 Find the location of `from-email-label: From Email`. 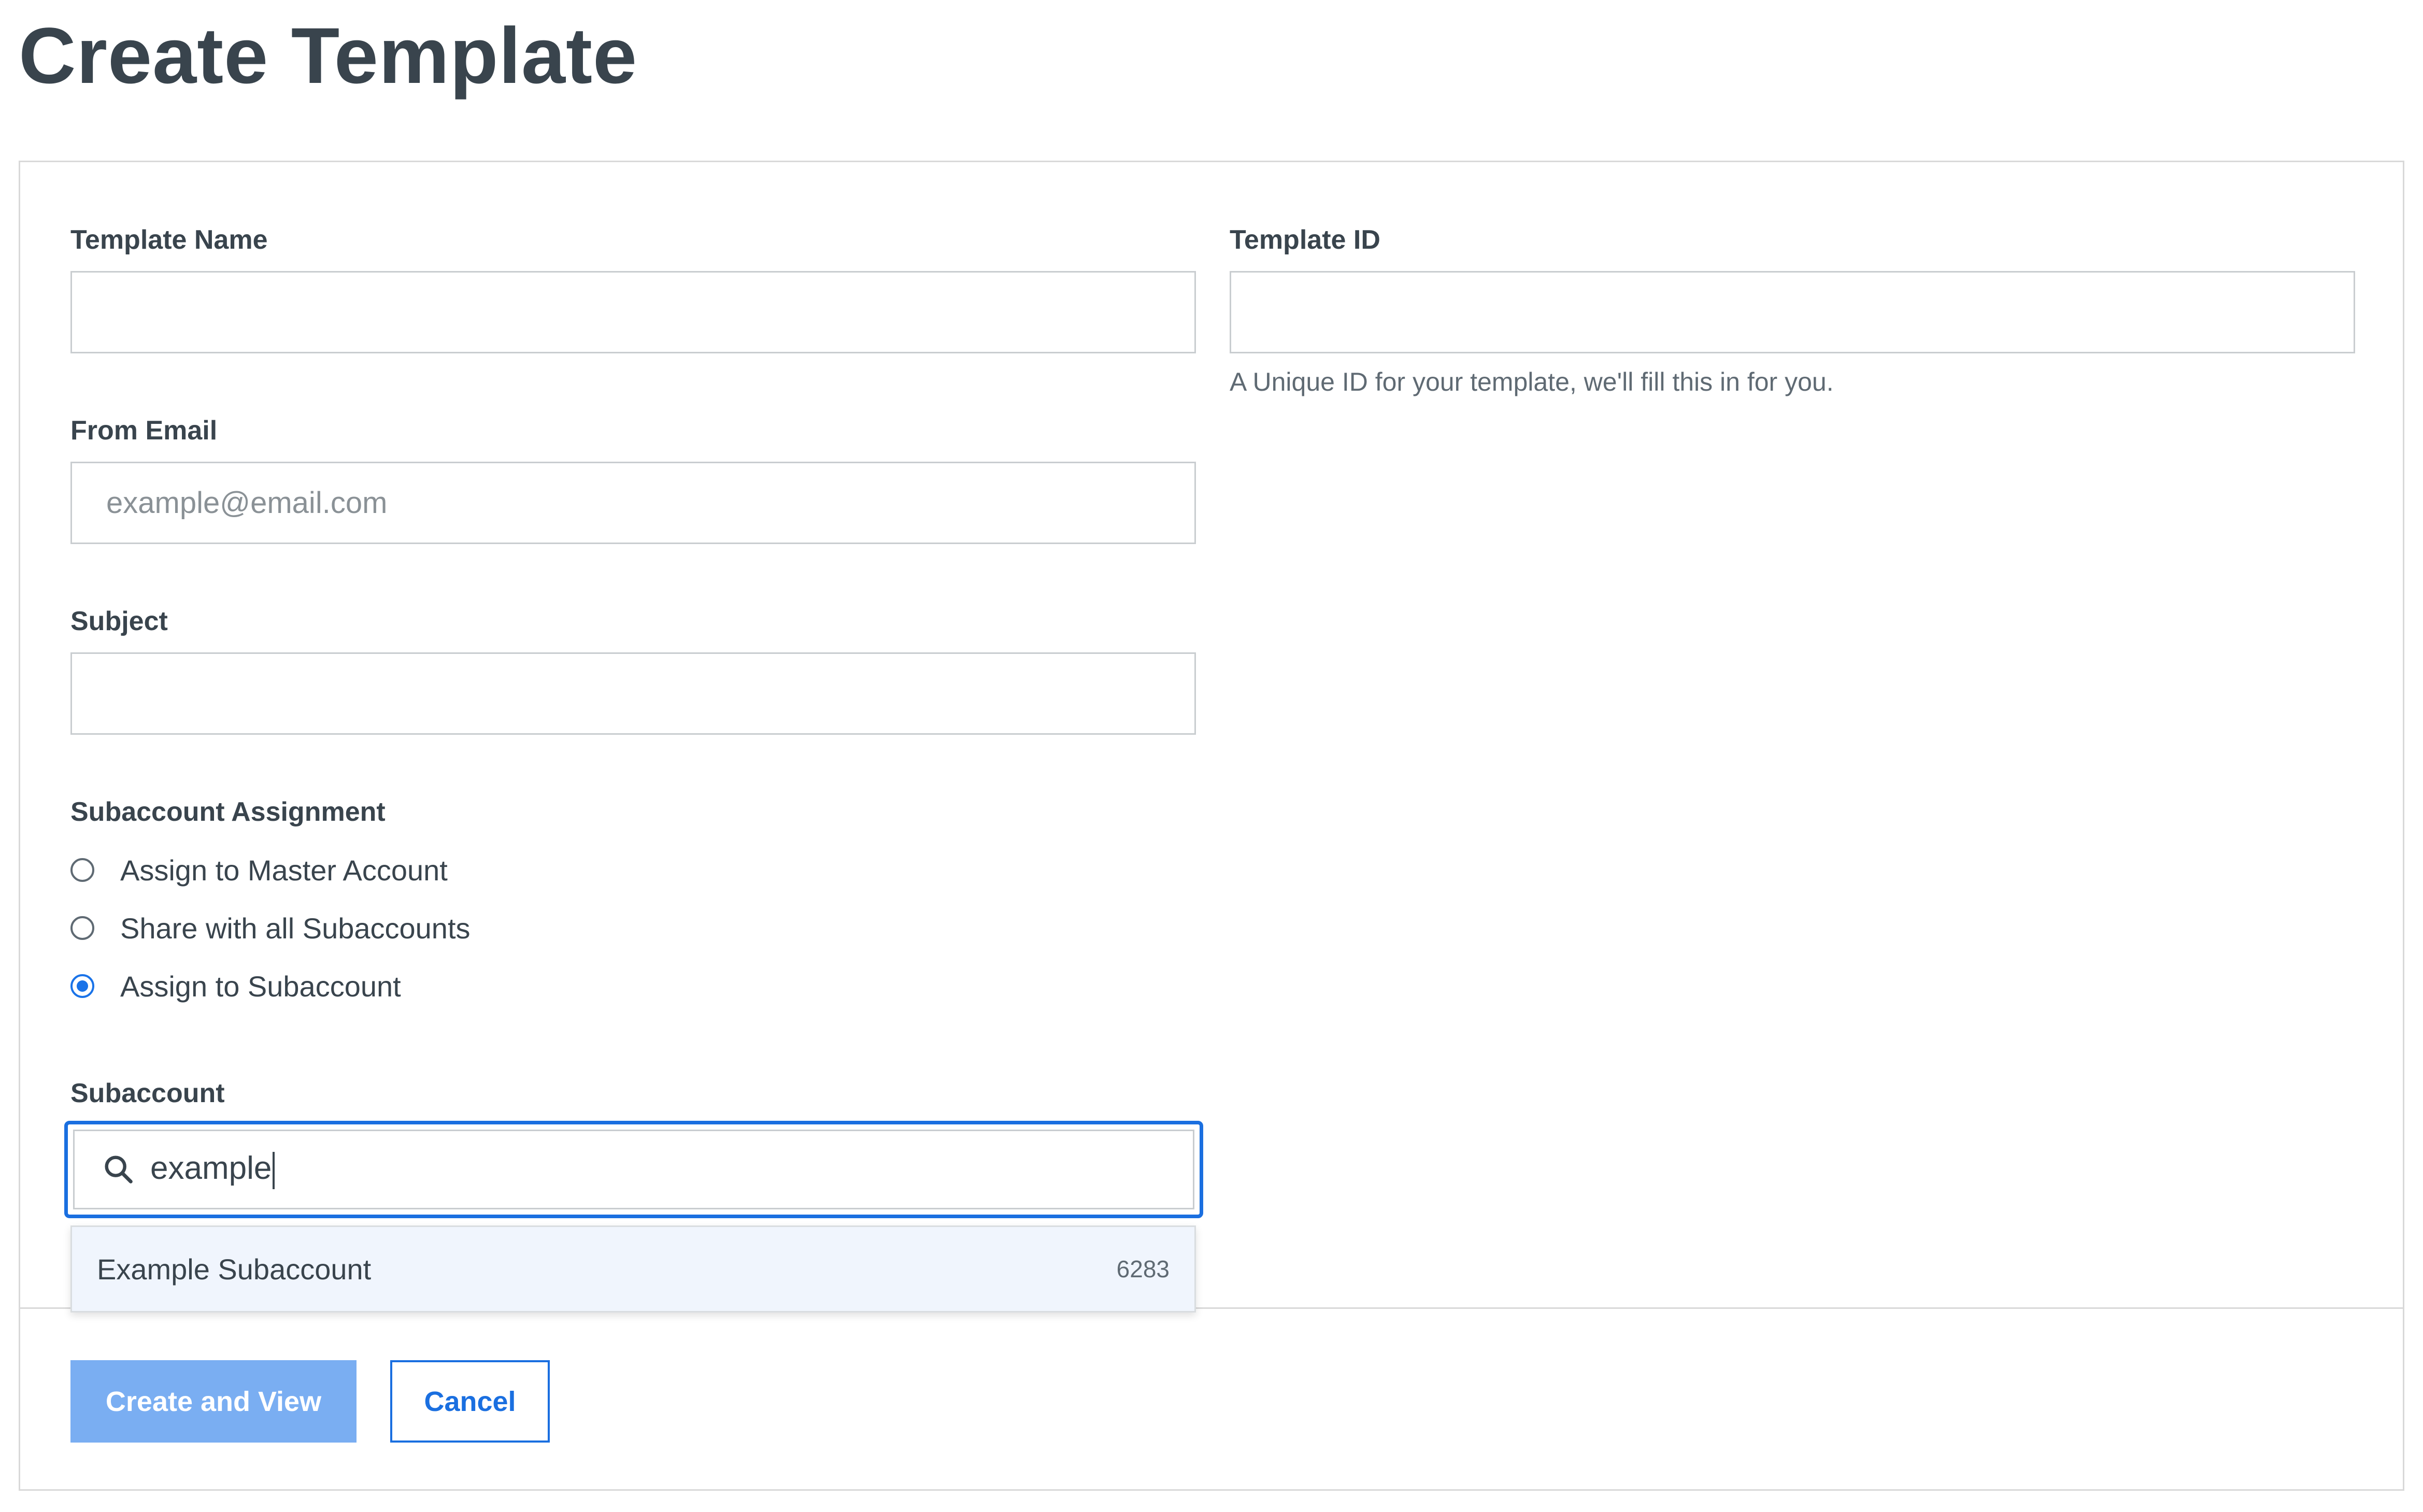

from-email-label: From Email is located at coordinates (144, 431).